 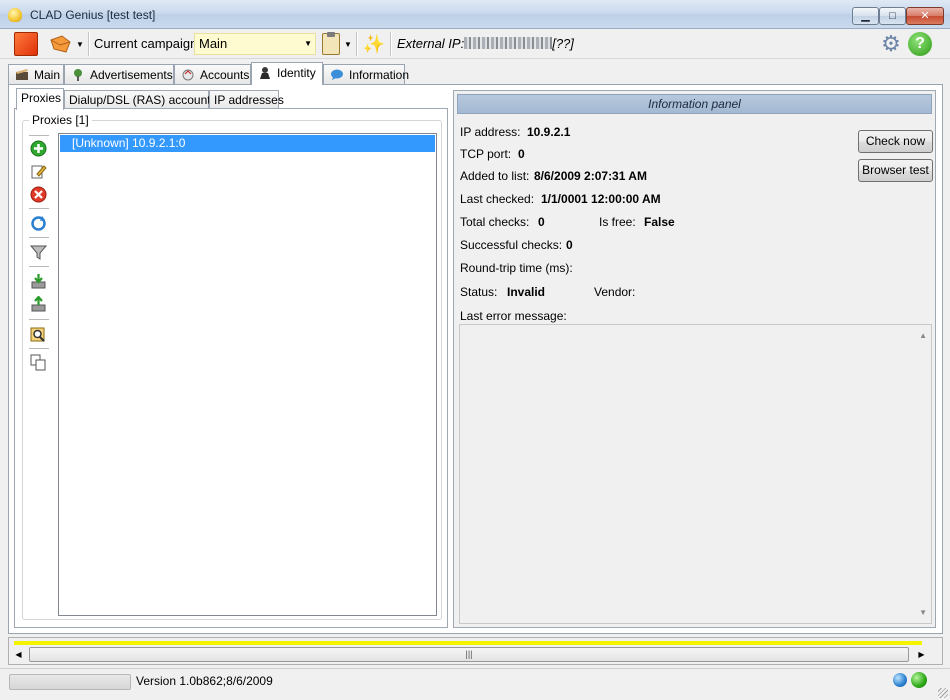 I want to click on tab-proxies: Proxies, so click(x=40, y=99).